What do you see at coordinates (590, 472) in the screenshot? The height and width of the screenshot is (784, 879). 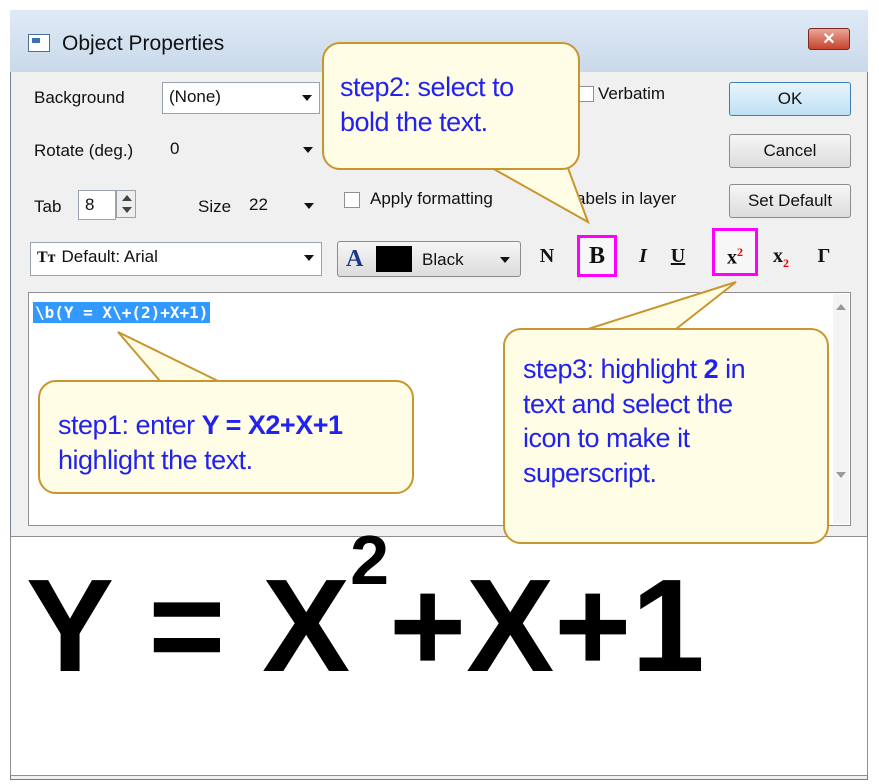 I see `step3-line4: superscript.` at bounding box center [590, 472].